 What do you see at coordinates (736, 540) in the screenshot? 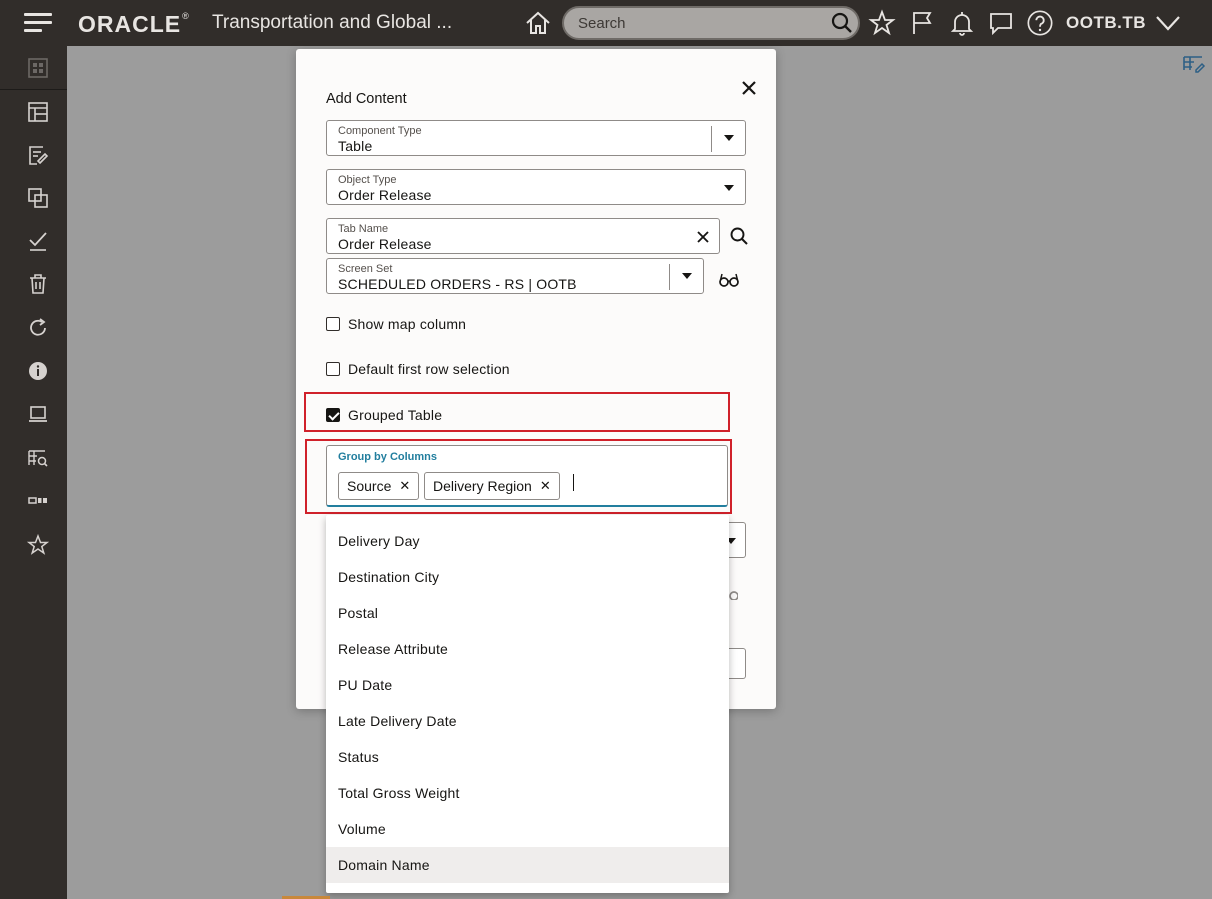
I see `obscured-select` at bounding box center [736, 540].